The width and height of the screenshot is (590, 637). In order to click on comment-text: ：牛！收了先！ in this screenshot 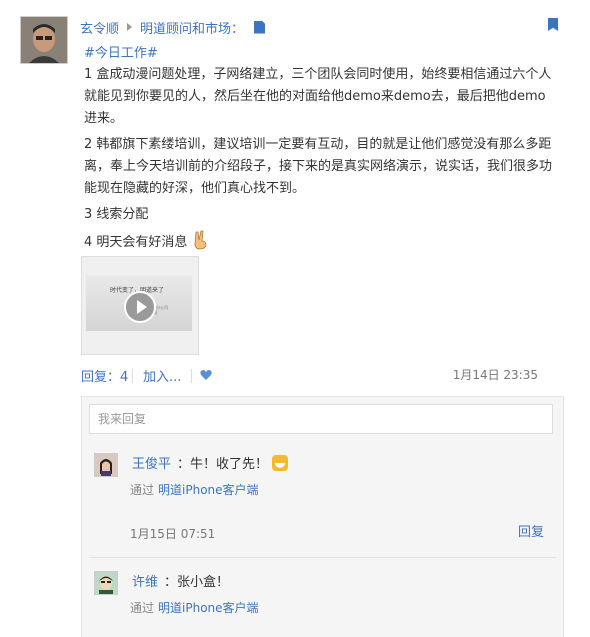, I will do `click(223, 464)`.